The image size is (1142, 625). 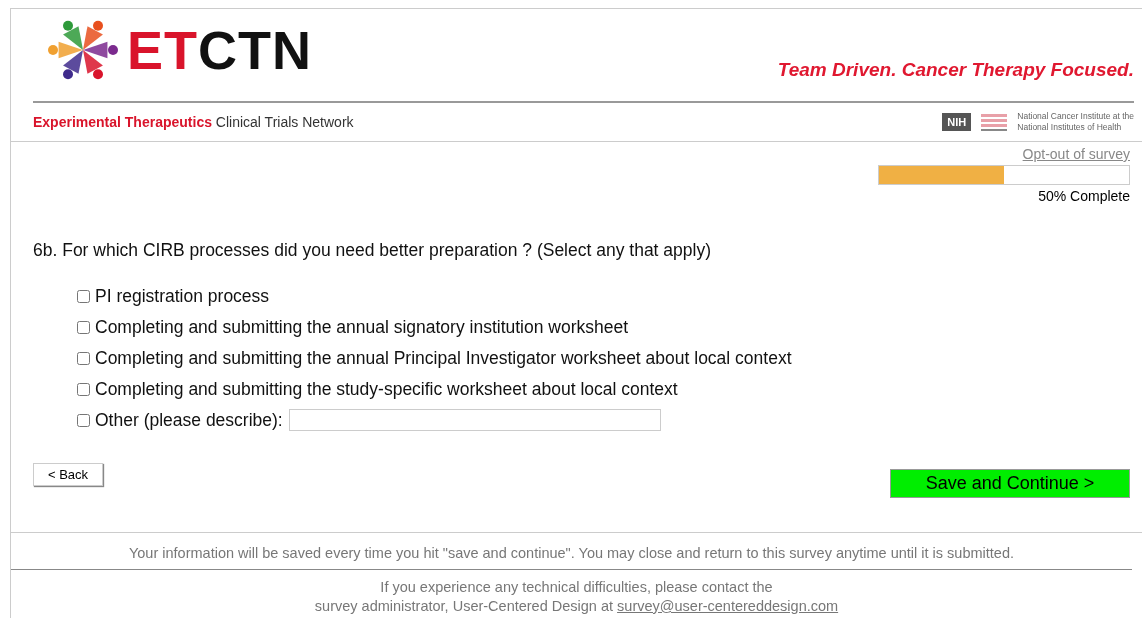 I want to click on option-label: Completing and submitting the annual signatory institution worksheet, so click(x=362, y=327).